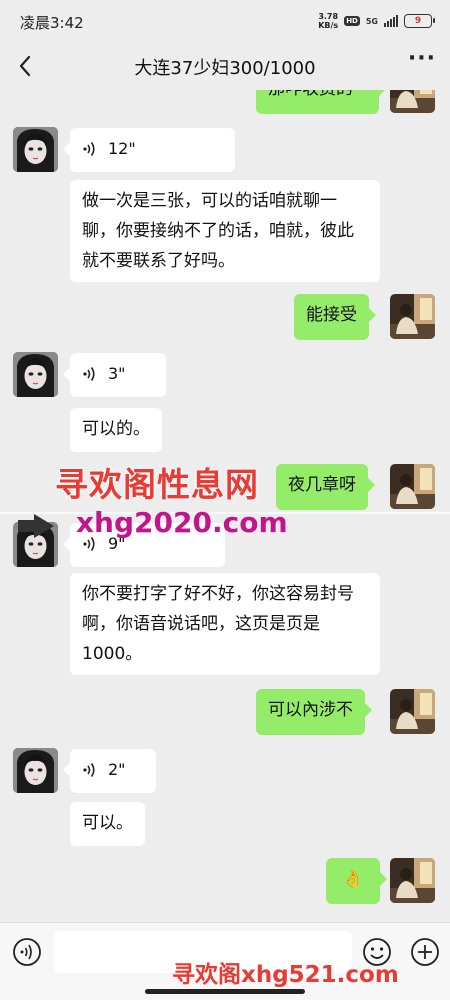 The width and height of the screenshot is (450, 1000). I want to click on message-text: 做一次是三张，可以的话咱就聊一聊，你要接纳不了的话，咱就，彼此就不要联系了好吗。, so click(218, 231).